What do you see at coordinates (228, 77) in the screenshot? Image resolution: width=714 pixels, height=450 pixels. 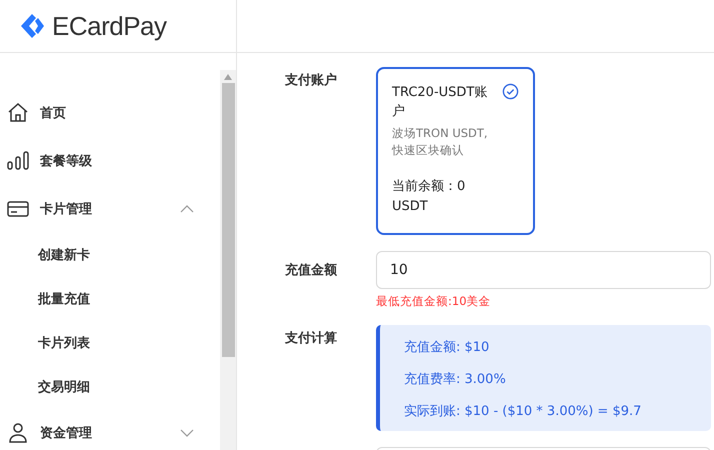 I see `scroll-up-icon` at bounding box center [228, 77].